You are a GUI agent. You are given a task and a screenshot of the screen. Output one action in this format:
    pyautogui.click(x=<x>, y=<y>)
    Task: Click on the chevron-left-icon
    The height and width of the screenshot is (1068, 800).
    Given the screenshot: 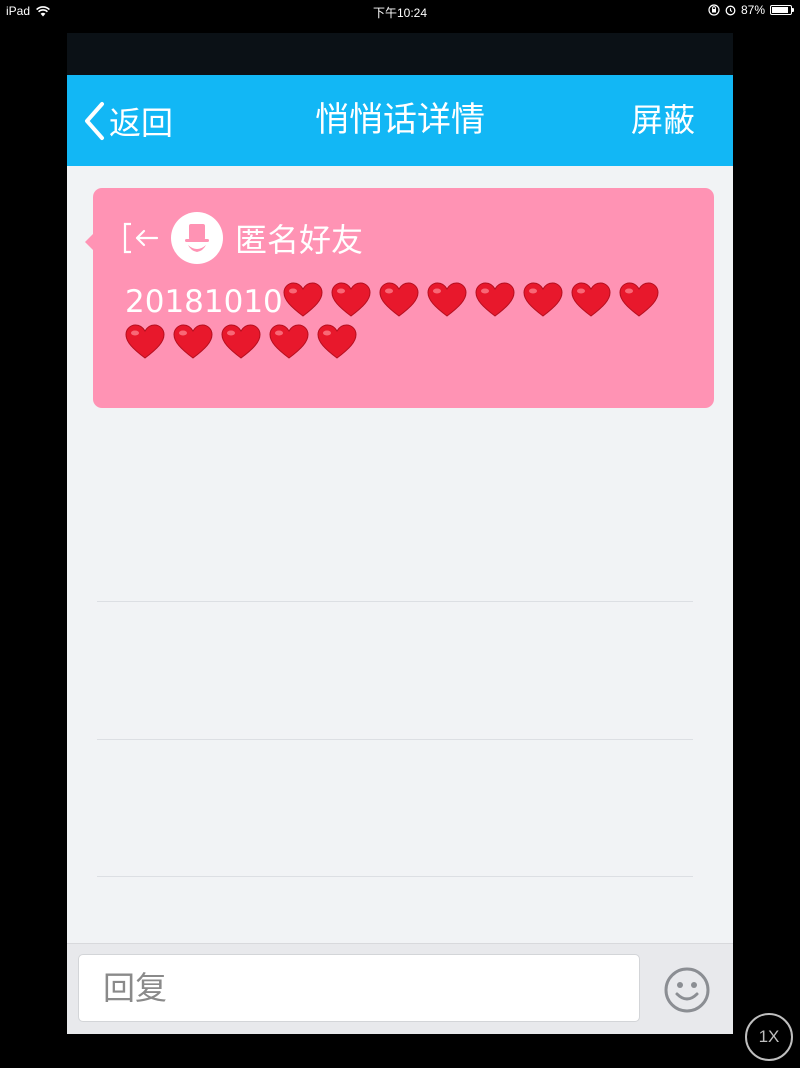 What is the action you would take?
    pyautogui.click(x=94, y=120)
    